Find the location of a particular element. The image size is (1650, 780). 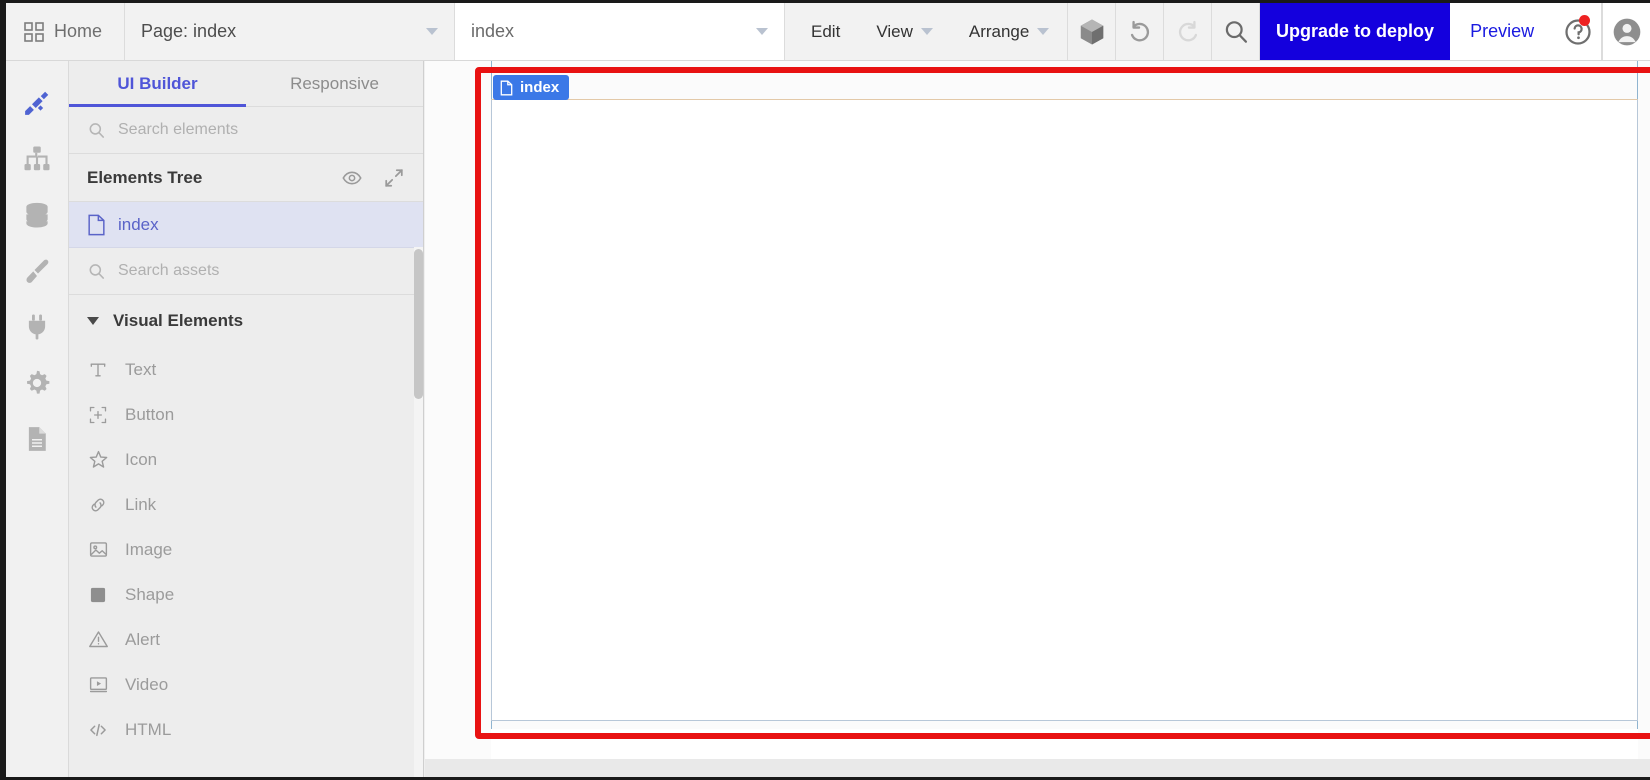

canvas-page-badge: index is located at coordinates (531, 87).